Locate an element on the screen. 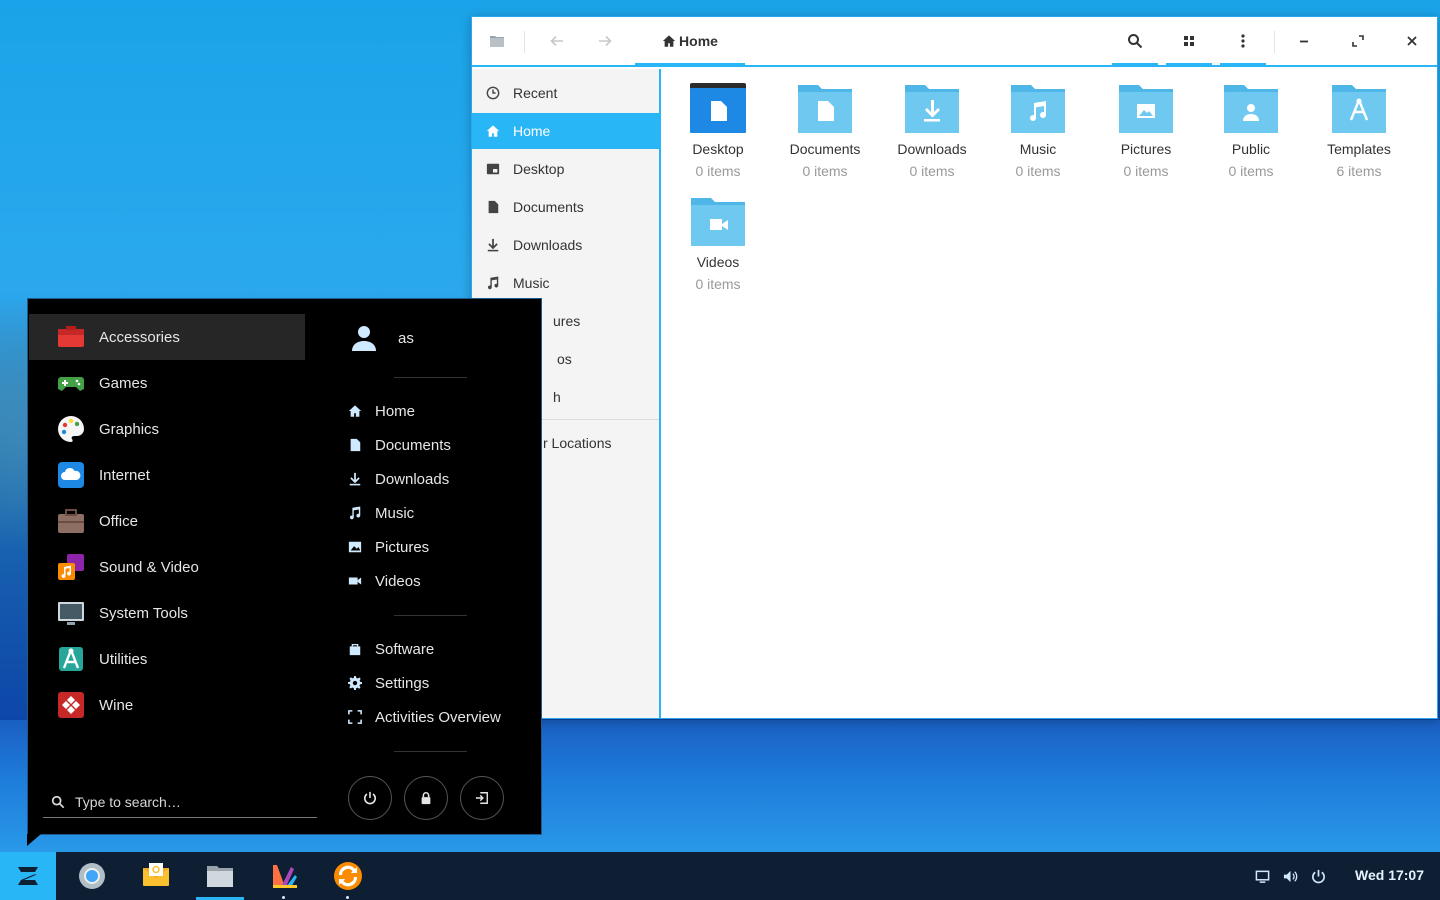  search-icon is located at coordinates (1135, 42).